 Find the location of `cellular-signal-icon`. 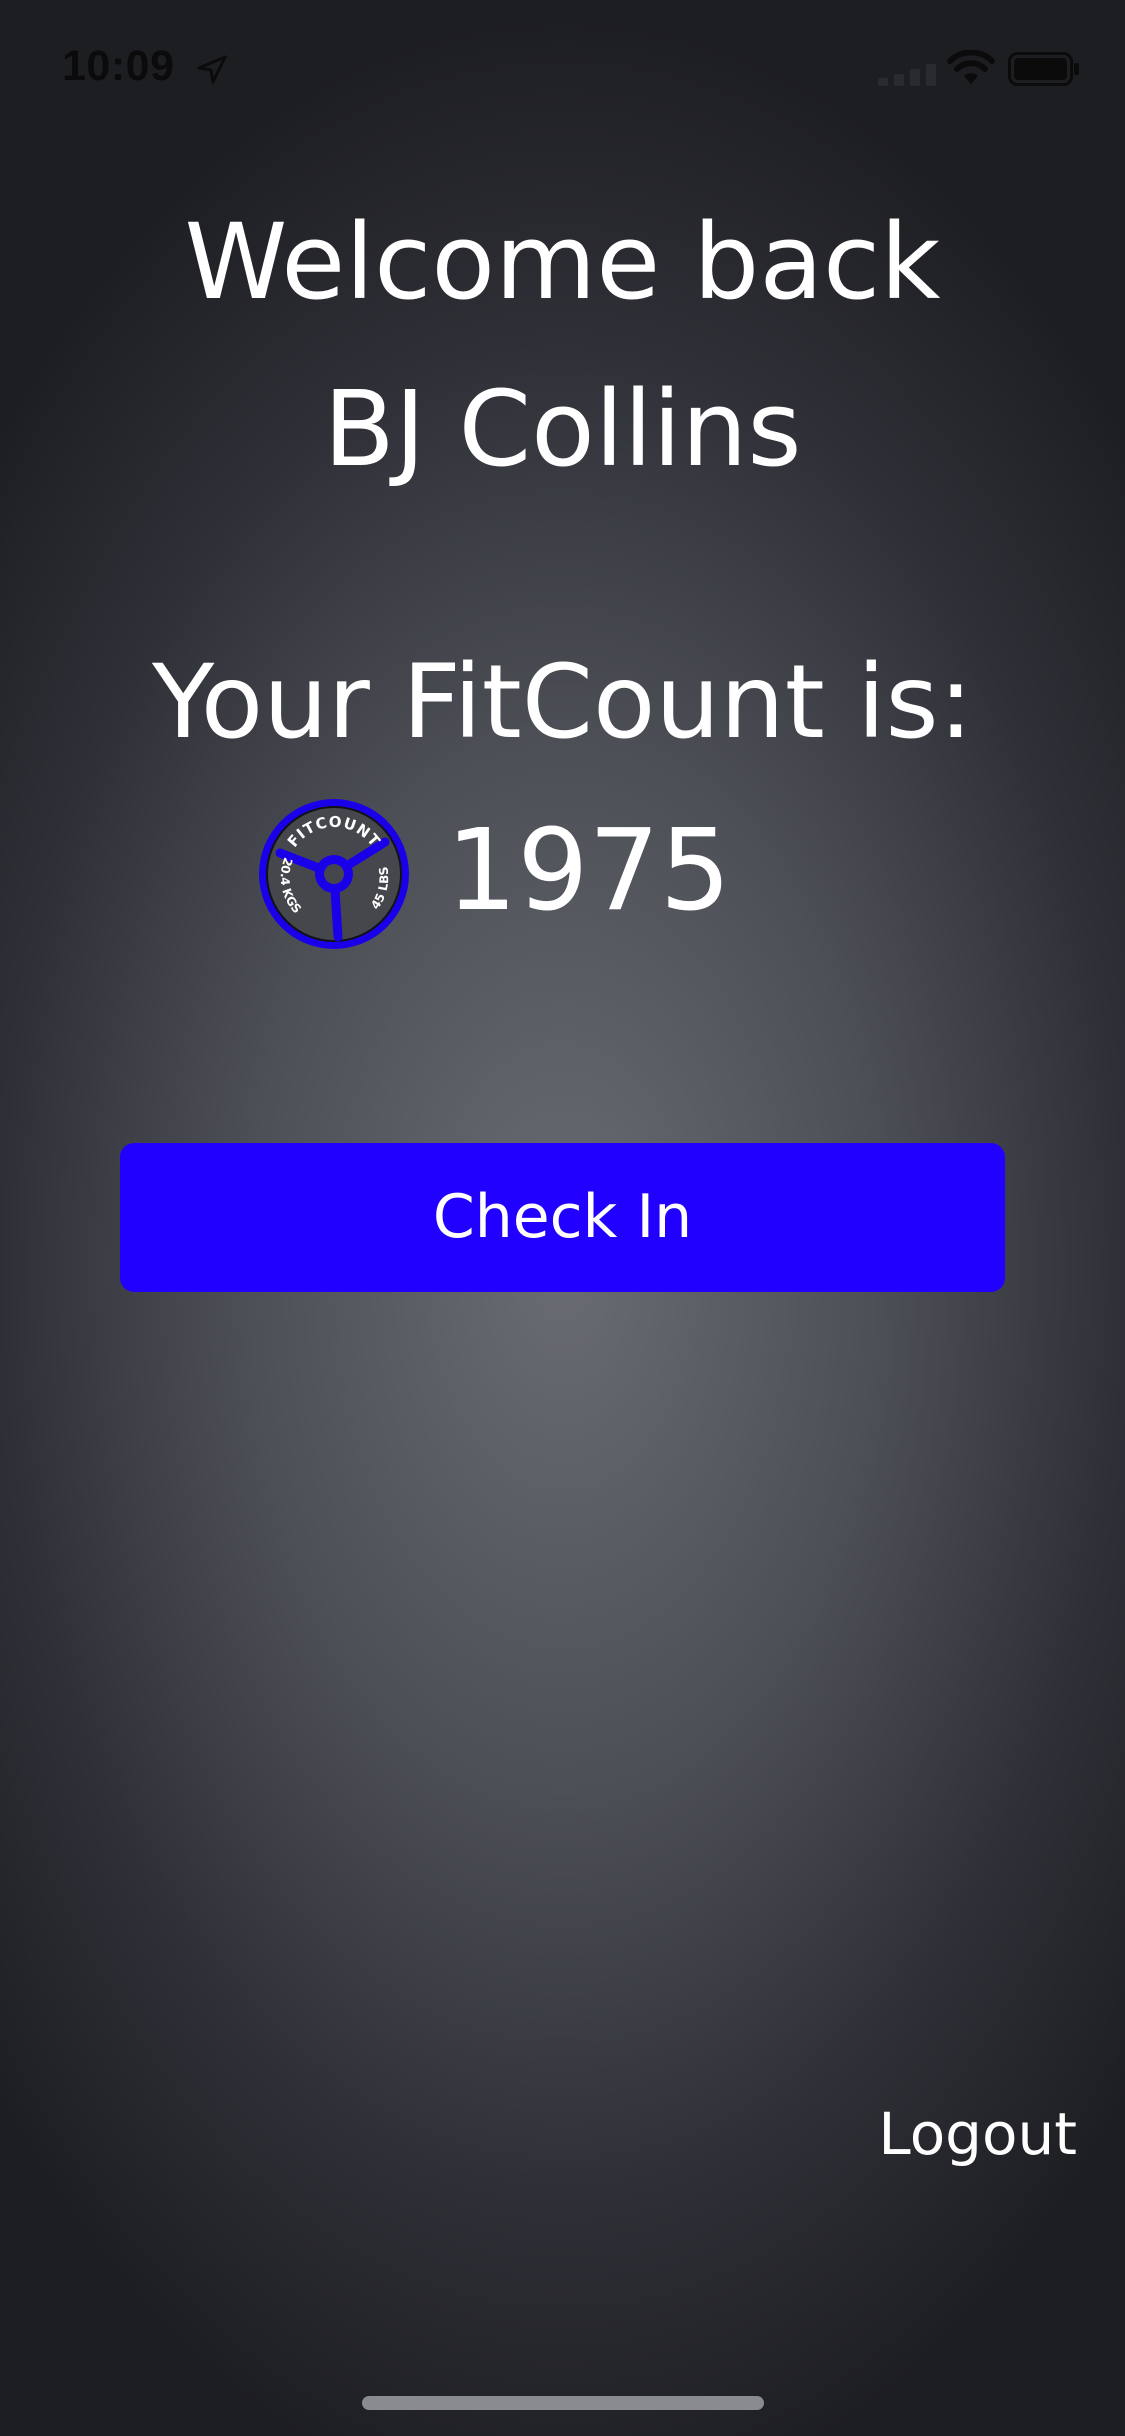

cellular-signal-icon is located at coordinates (907, 75).